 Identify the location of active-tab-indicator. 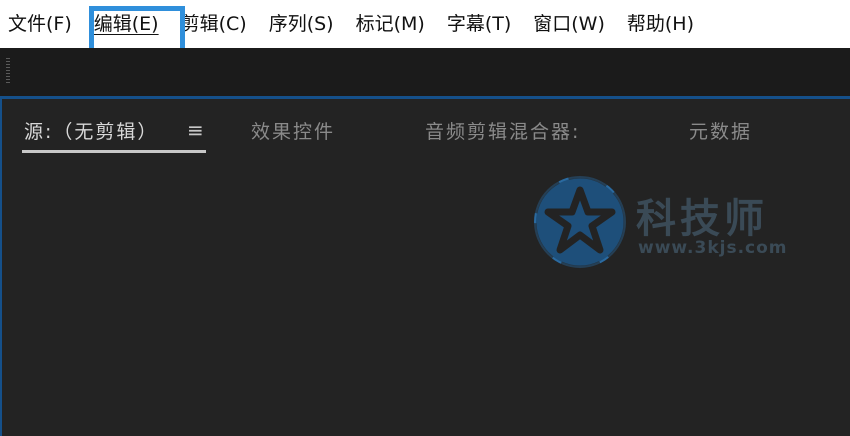
(114, 151).